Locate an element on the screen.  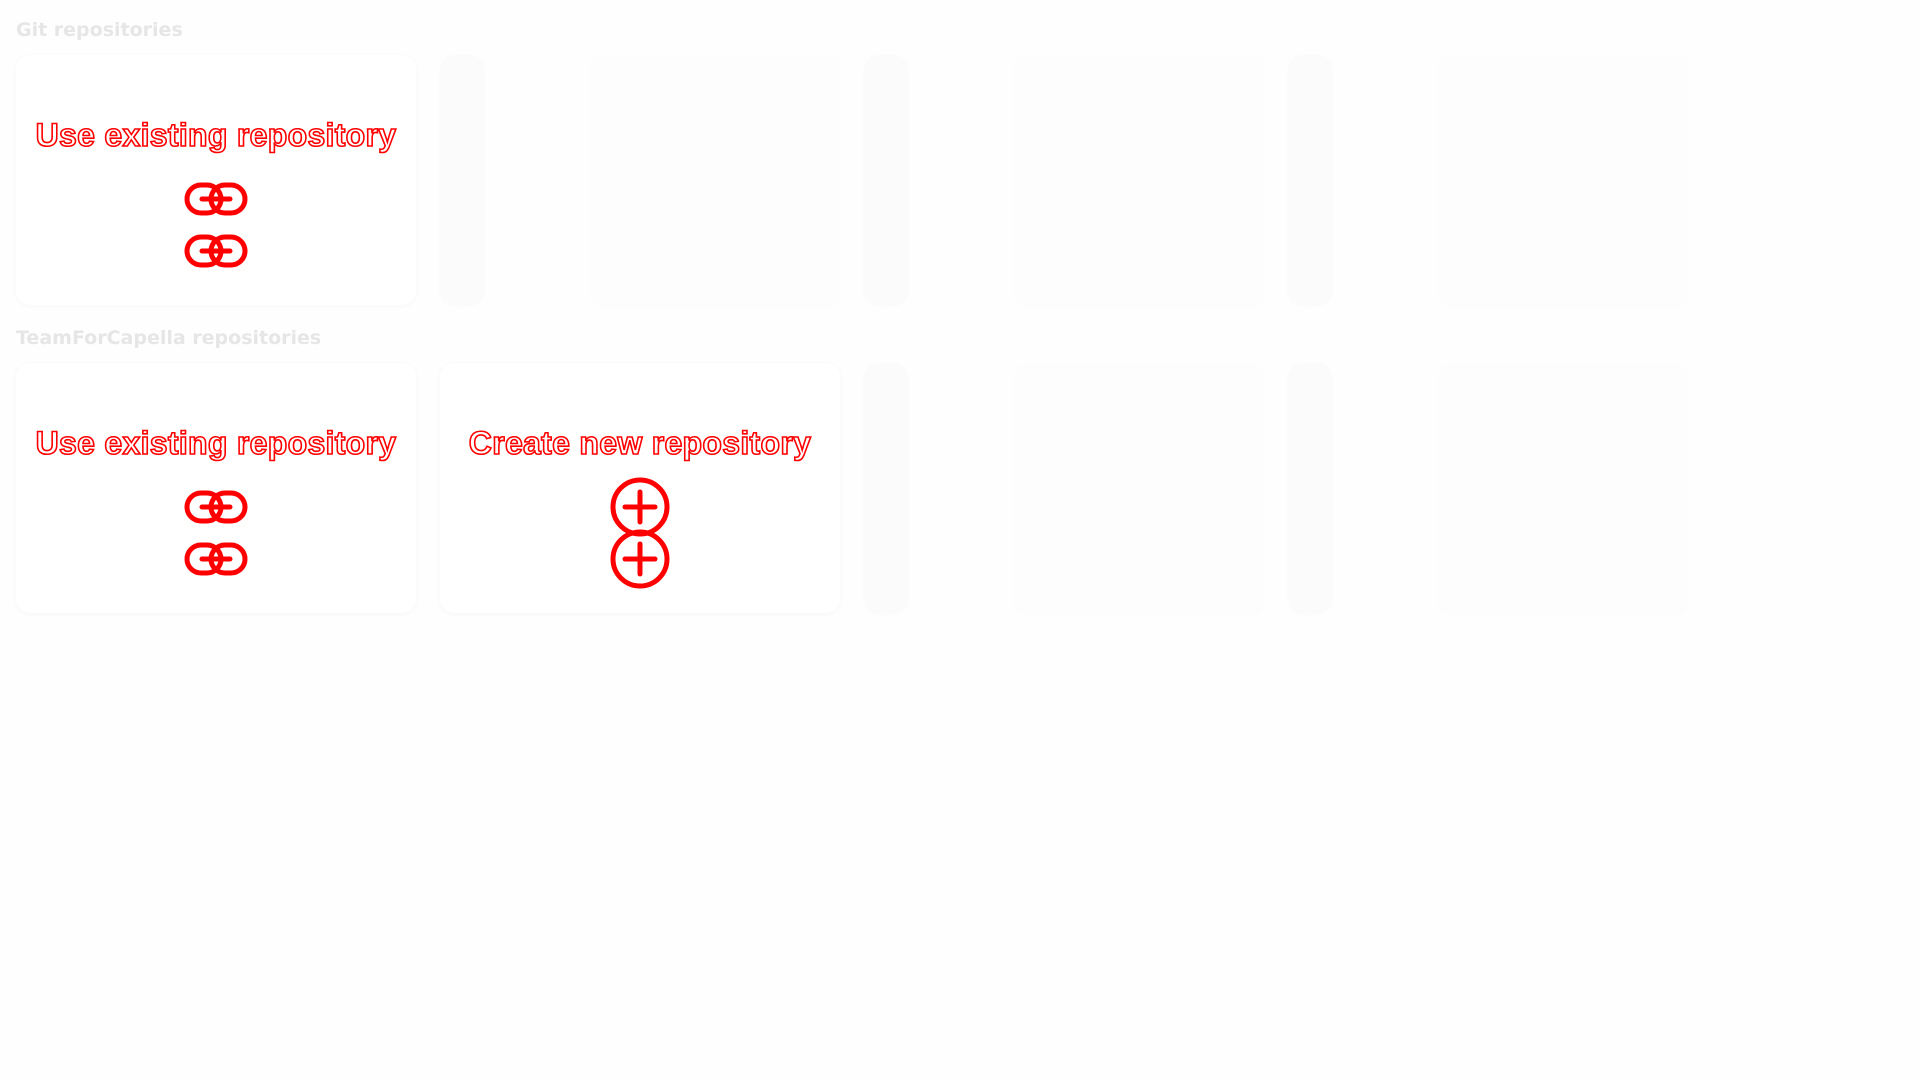
section-title-teamforcapella: TeamForCapella repositories is located at coordinates (169, 338).